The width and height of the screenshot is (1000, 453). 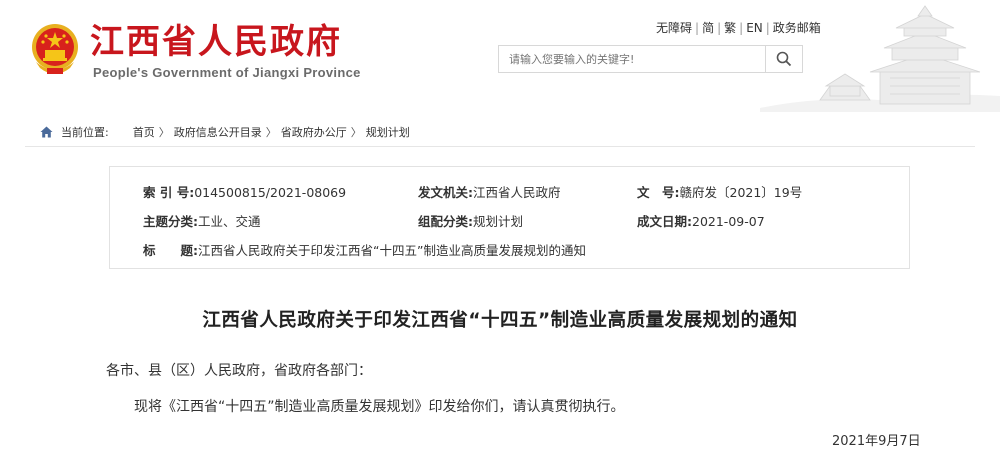 What do you see at coordinates (388, 132) in the screenshot?
I see `breadcrumb-plans: 规划计划` at bounding box center [388, 132].